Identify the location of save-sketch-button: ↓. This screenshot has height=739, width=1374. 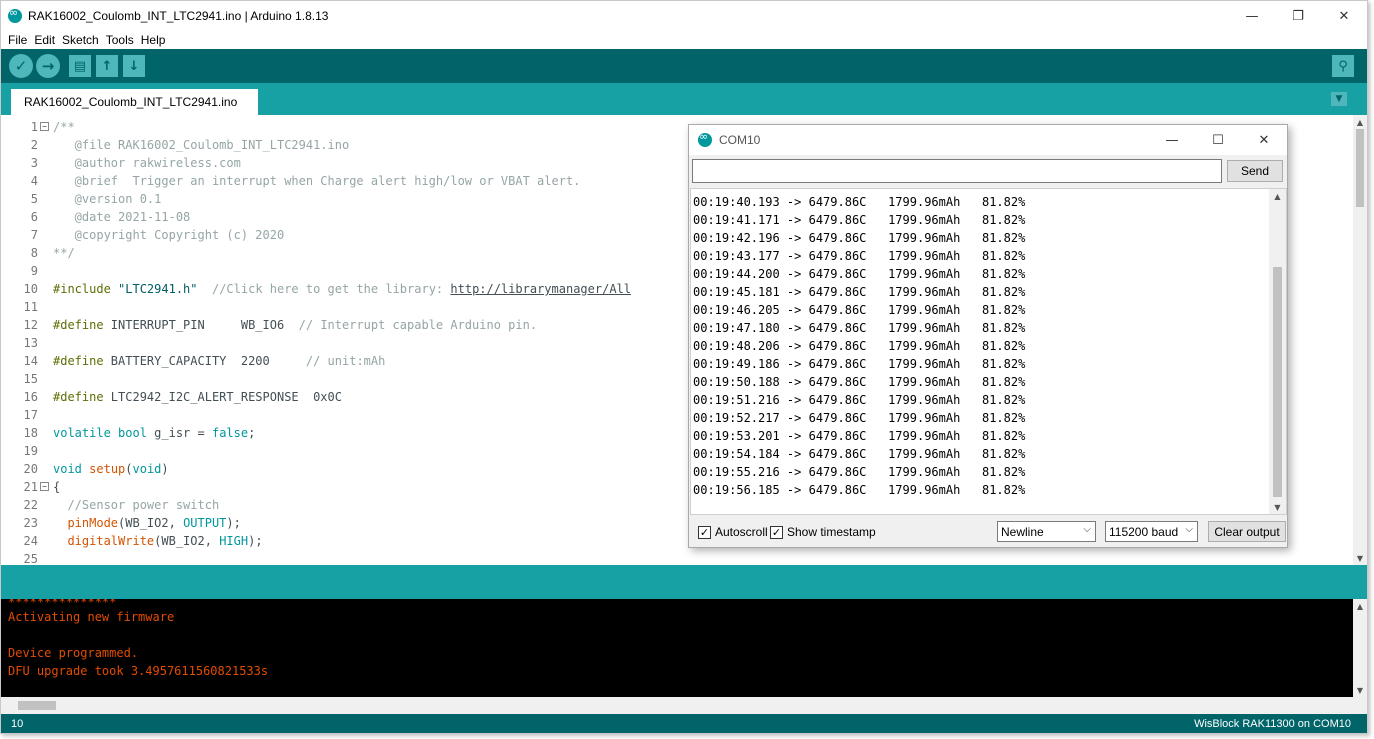
(134, 66).